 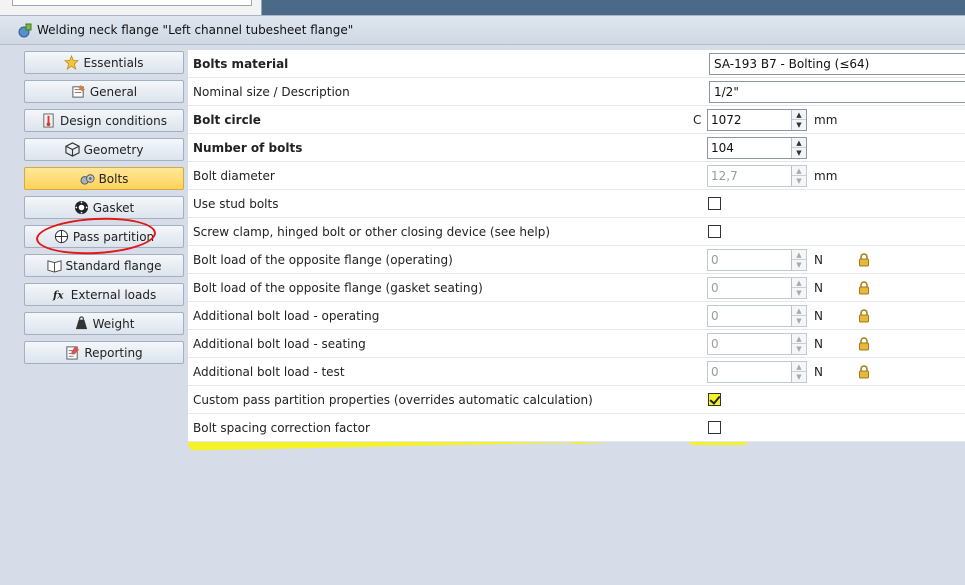 I want to click on additional-operating-stepper: 0 ▲ ▼, so click(x=757, y=316).